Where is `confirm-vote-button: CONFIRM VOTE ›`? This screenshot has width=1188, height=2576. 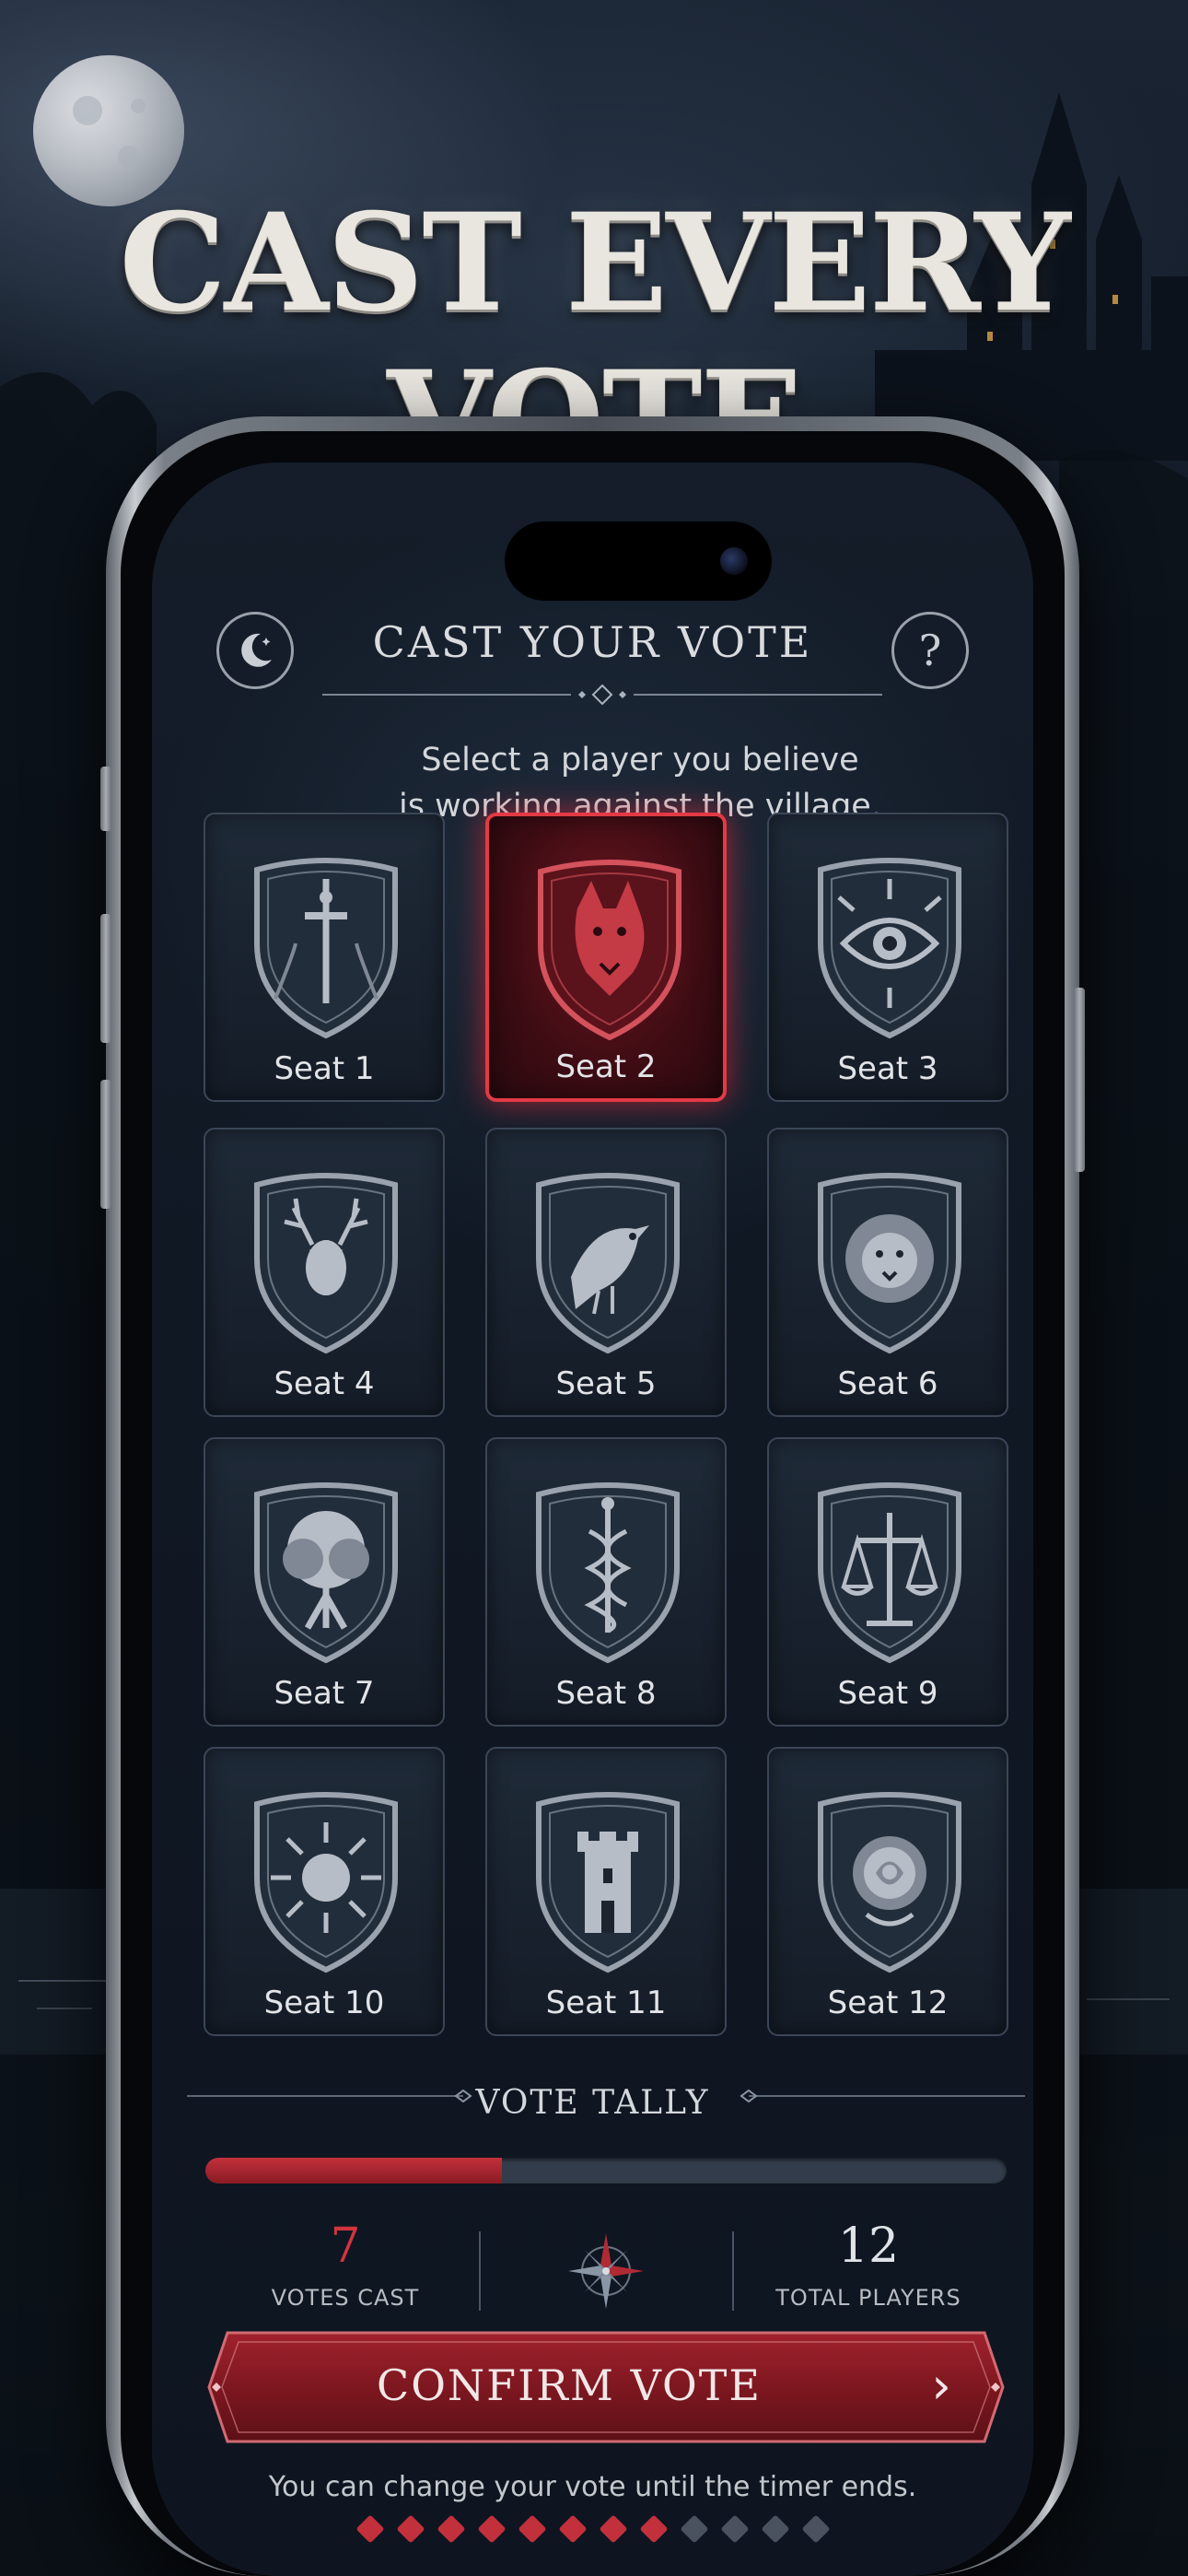 confirm-vote-button: CONFIRM VOTE › is located at coordinates (606, 2387).